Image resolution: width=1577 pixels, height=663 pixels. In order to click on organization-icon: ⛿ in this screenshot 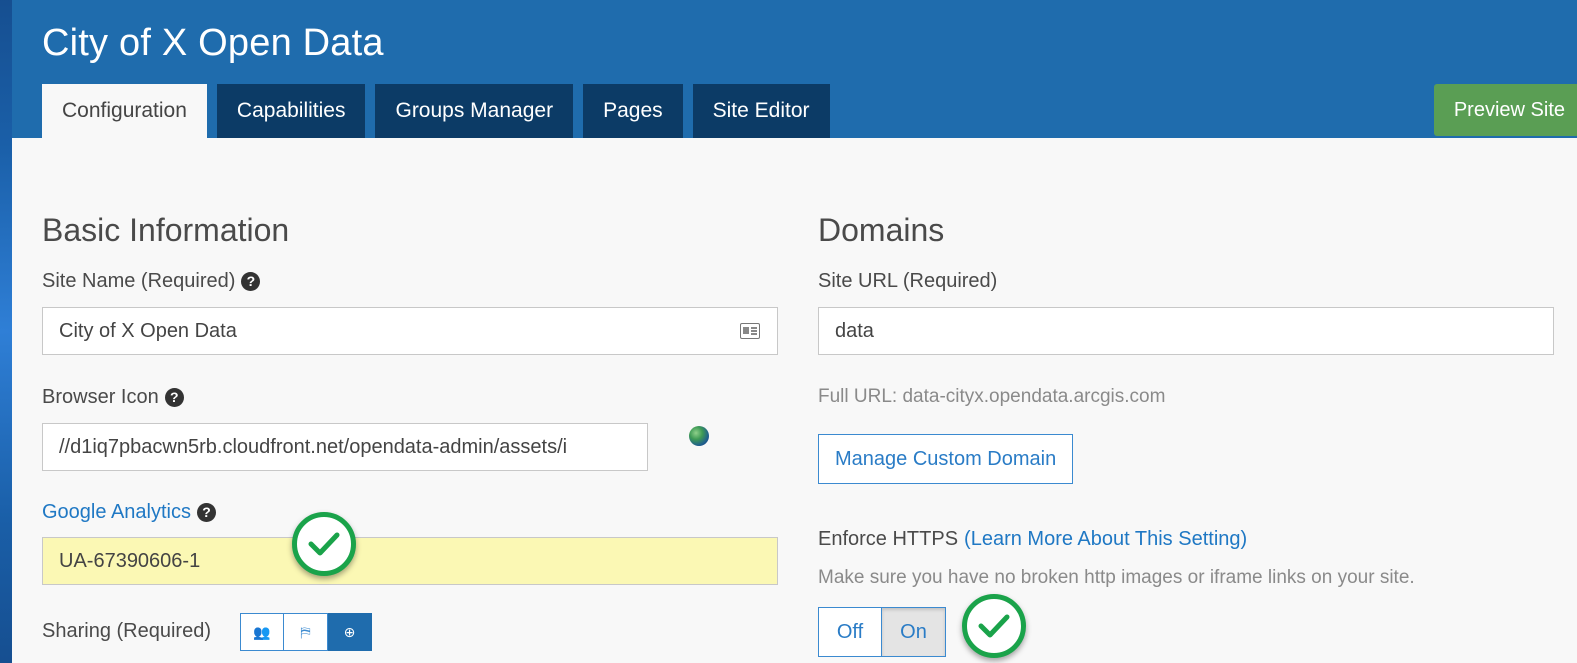, I will do `click(305, 631)`.